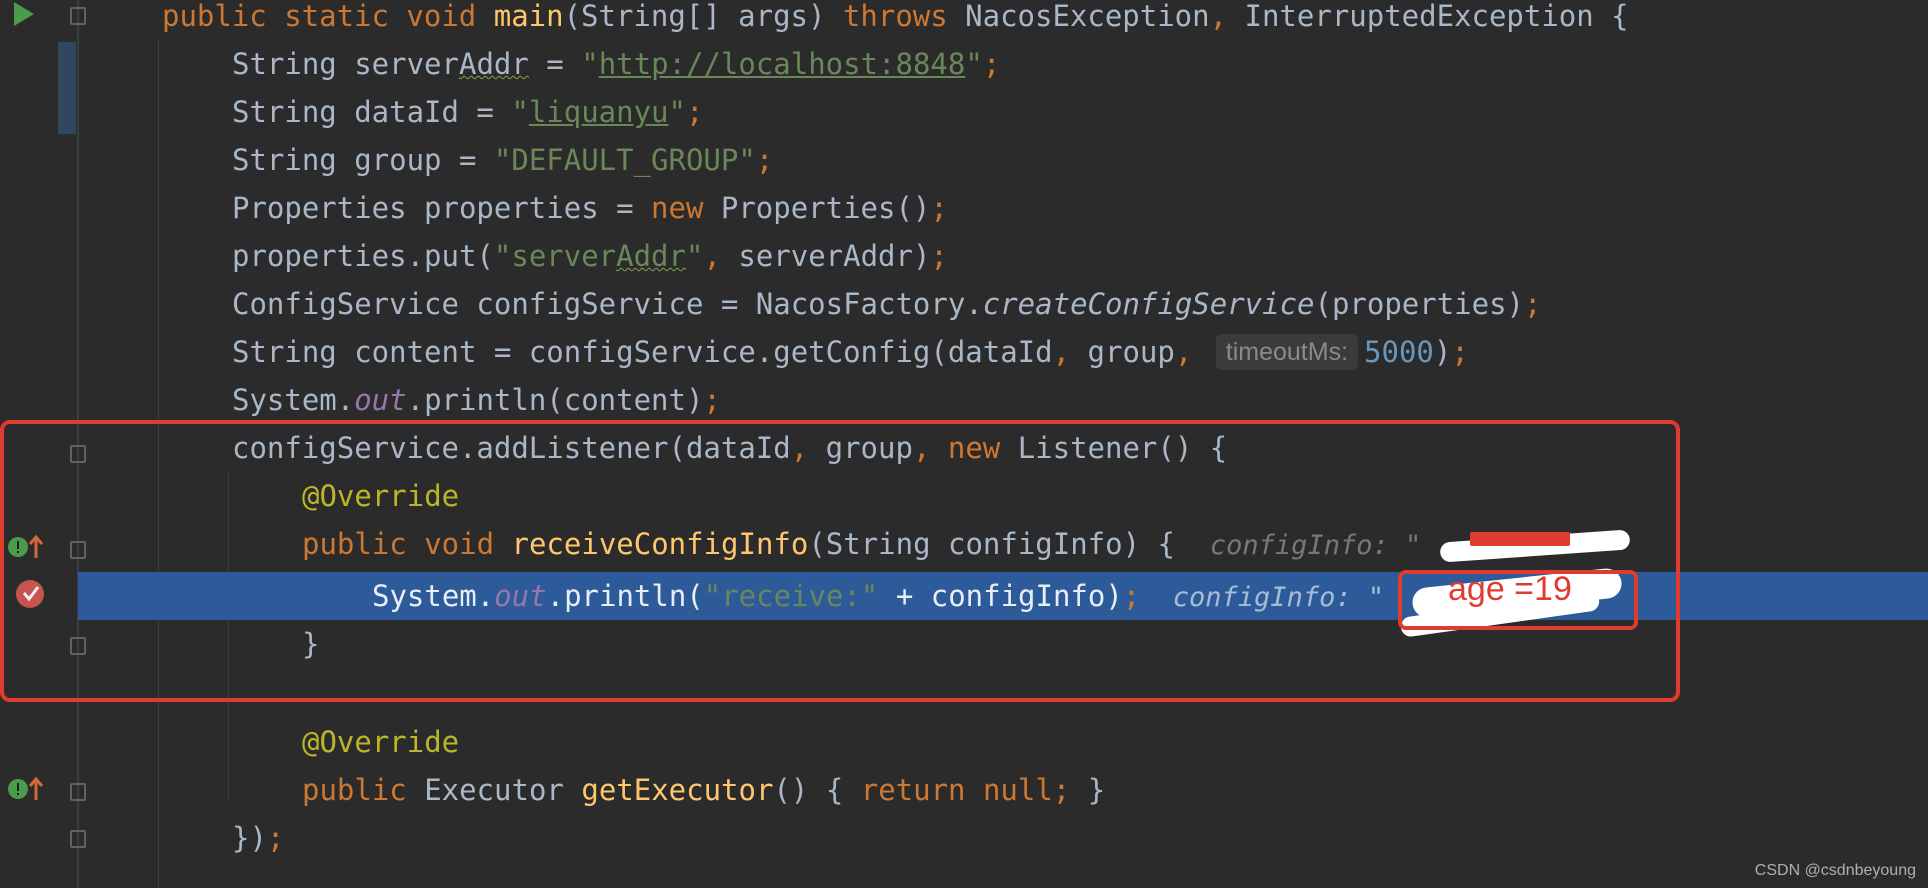 The height and width of the screenshot is (888, 1928). I want to click on code-token: serverAddr), so click(834, 256).